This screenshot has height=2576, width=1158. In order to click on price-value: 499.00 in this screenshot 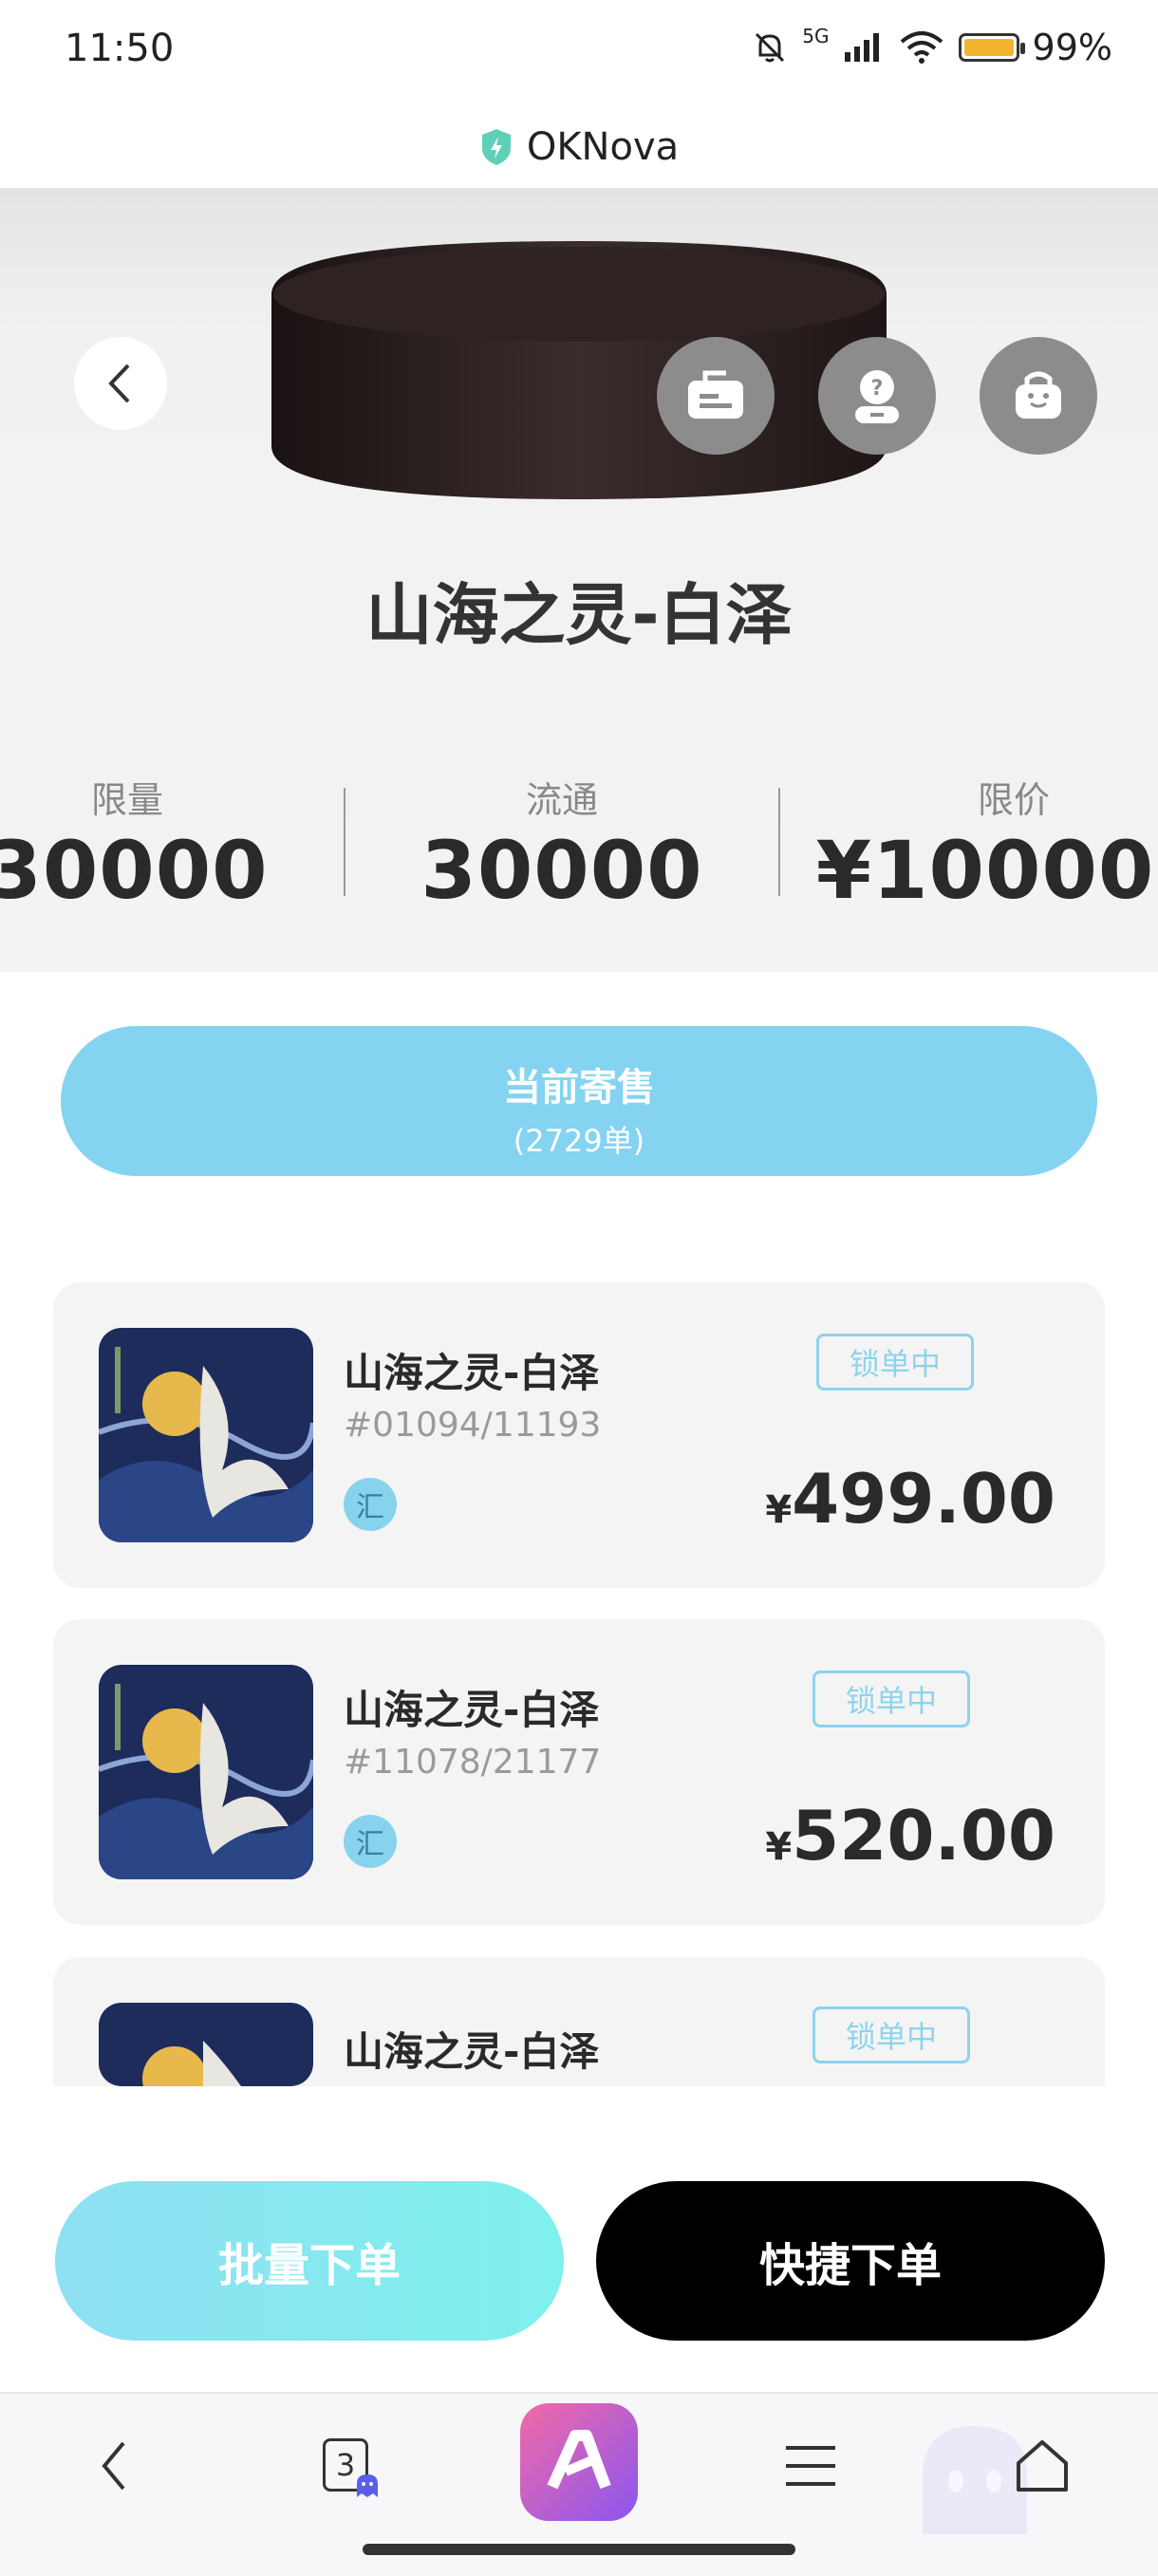, I will do `click(923, 1499)`.